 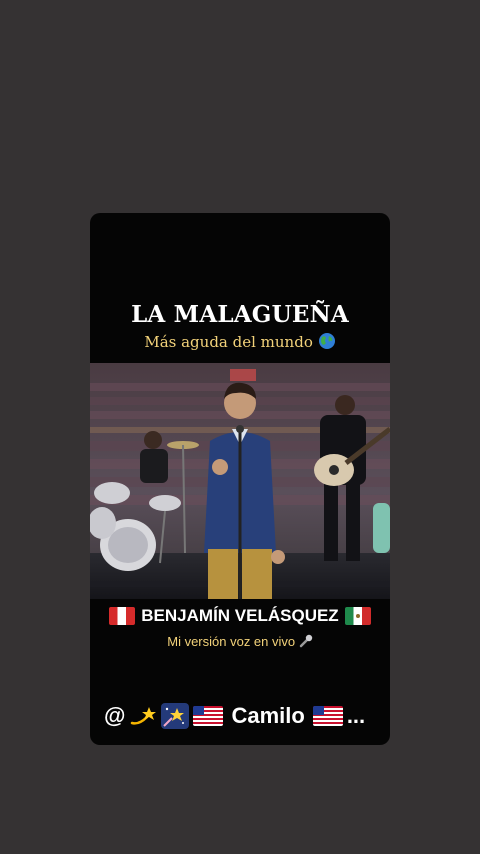 What do you see at coordinates (143, 716) in the screenshot?
I see `dizzy-star-icon` at bounding box center [143, 716].